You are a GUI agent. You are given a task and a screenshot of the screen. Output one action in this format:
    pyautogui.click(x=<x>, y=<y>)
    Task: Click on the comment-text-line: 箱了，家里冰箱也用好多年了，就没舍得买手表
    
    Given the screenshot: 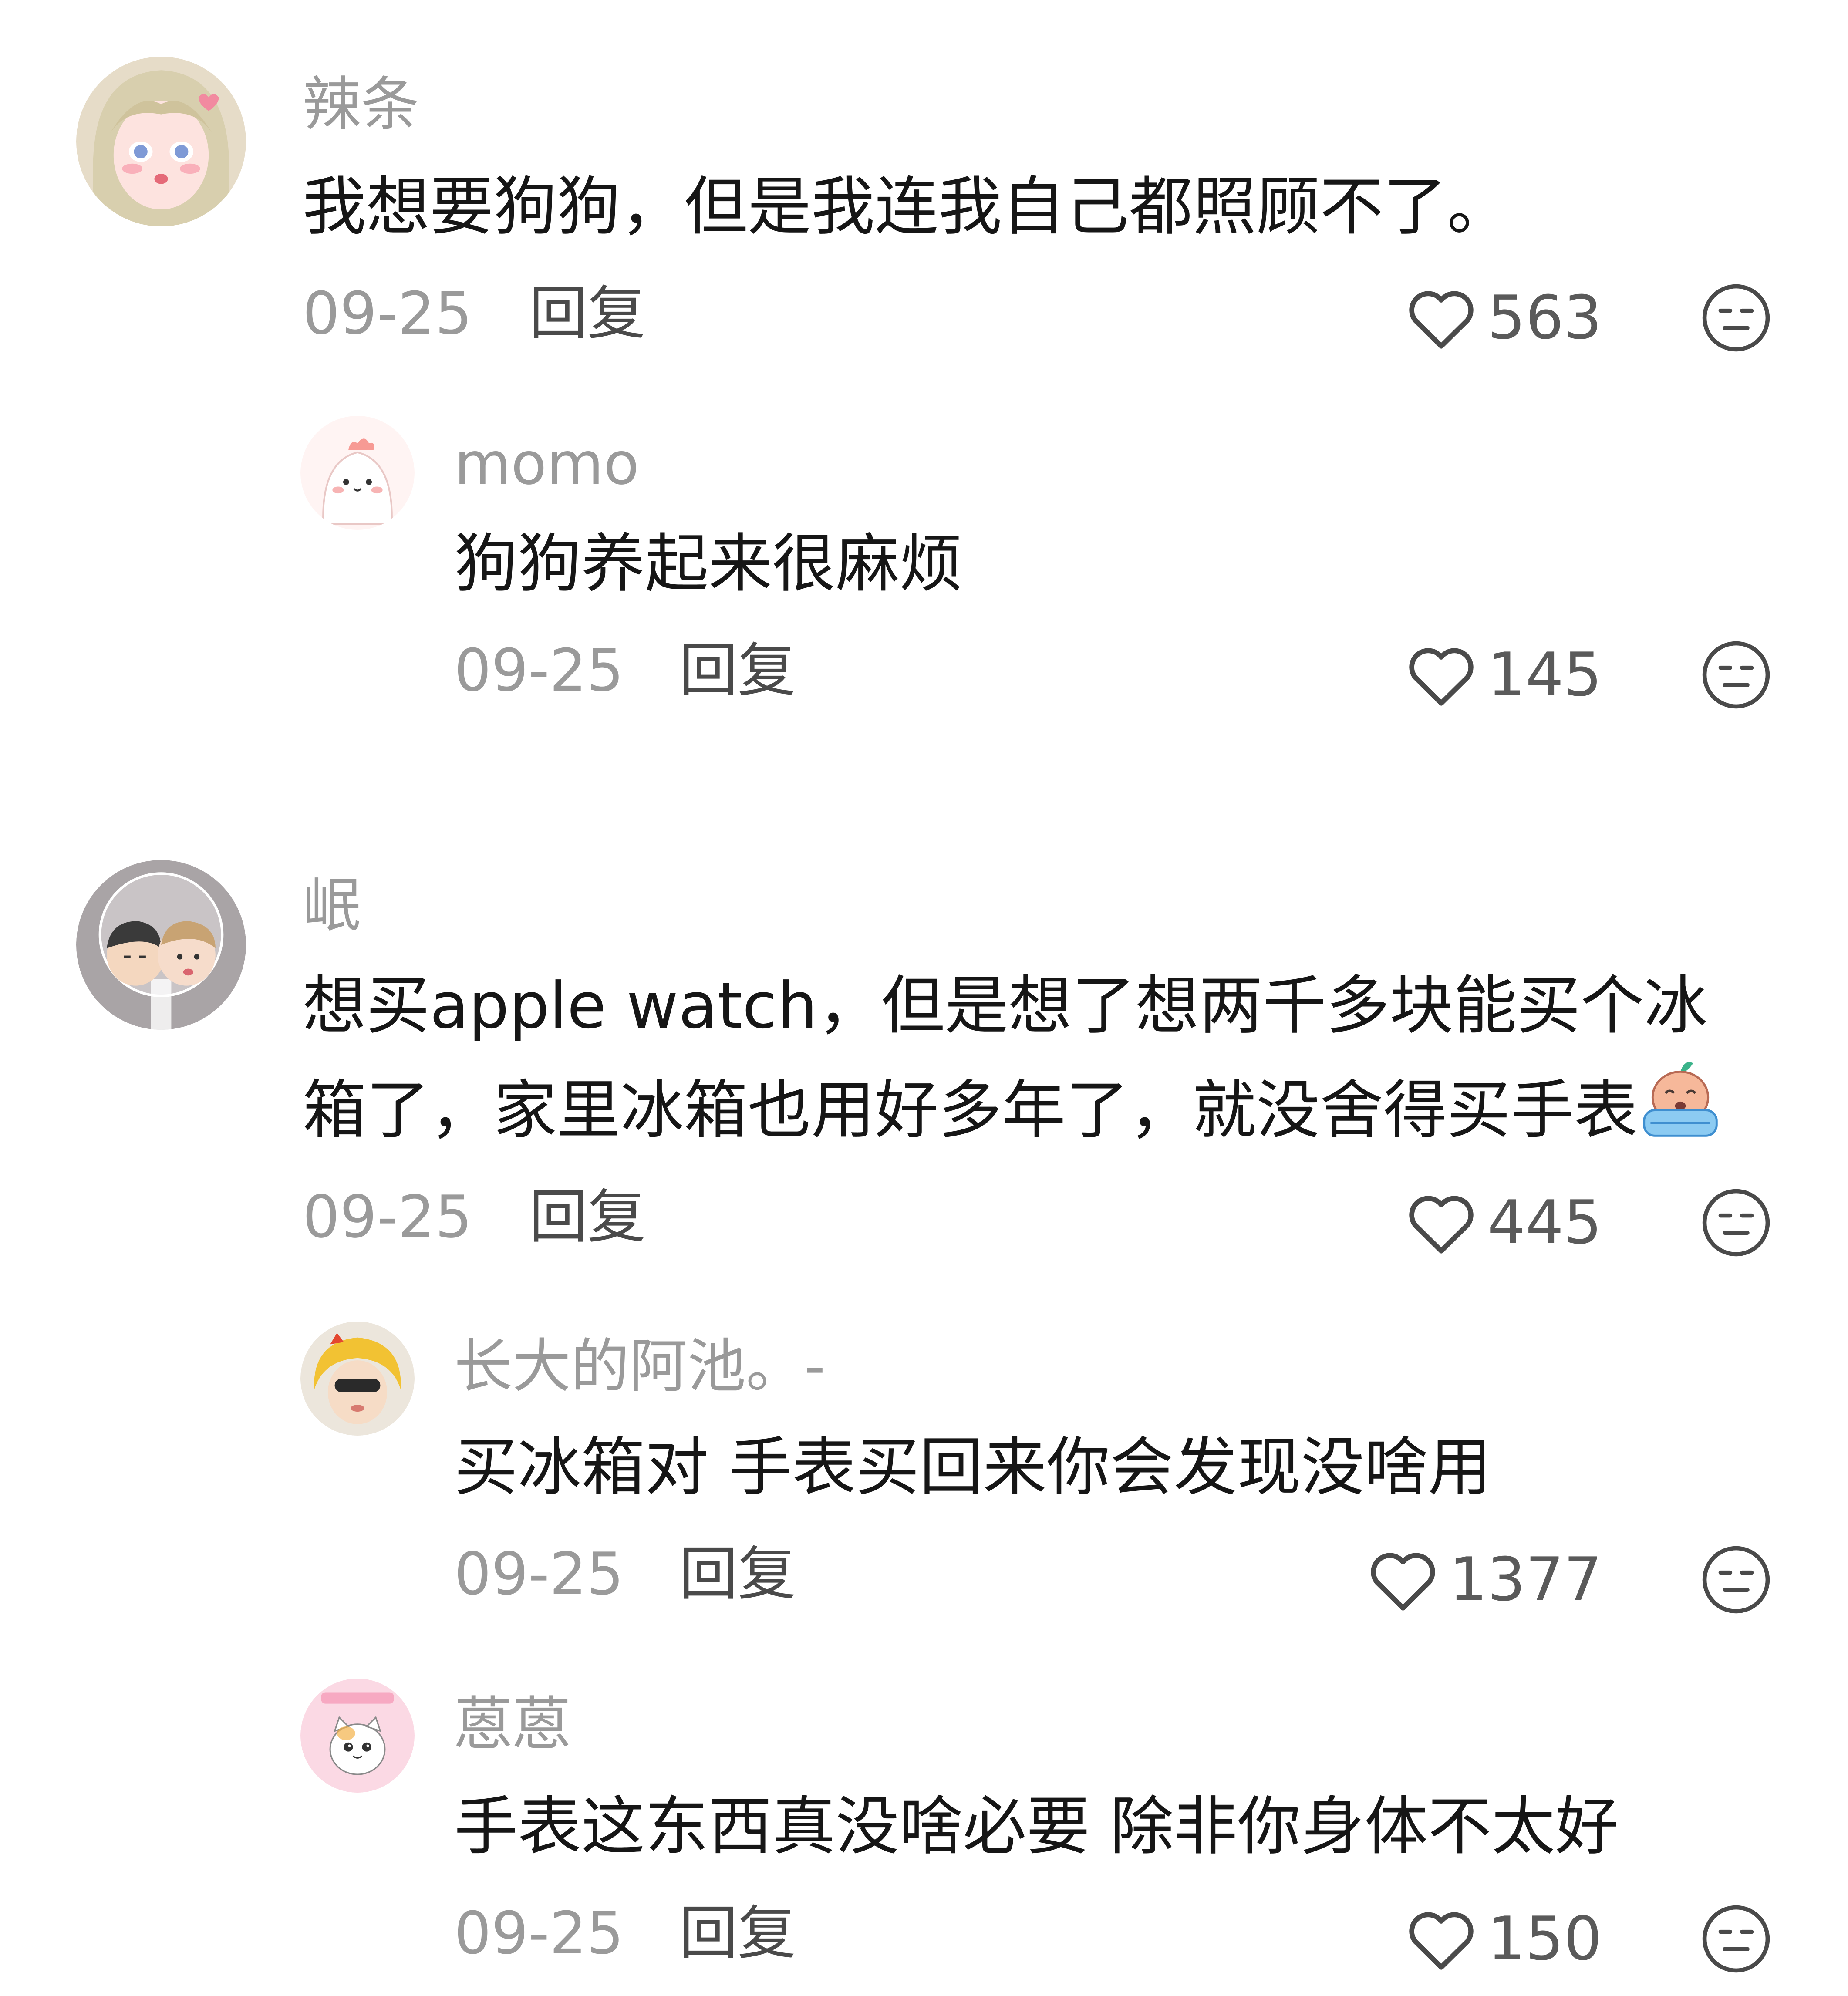 What is the action you would take?
    pyautogui.click(x=1013, y=1110)
    